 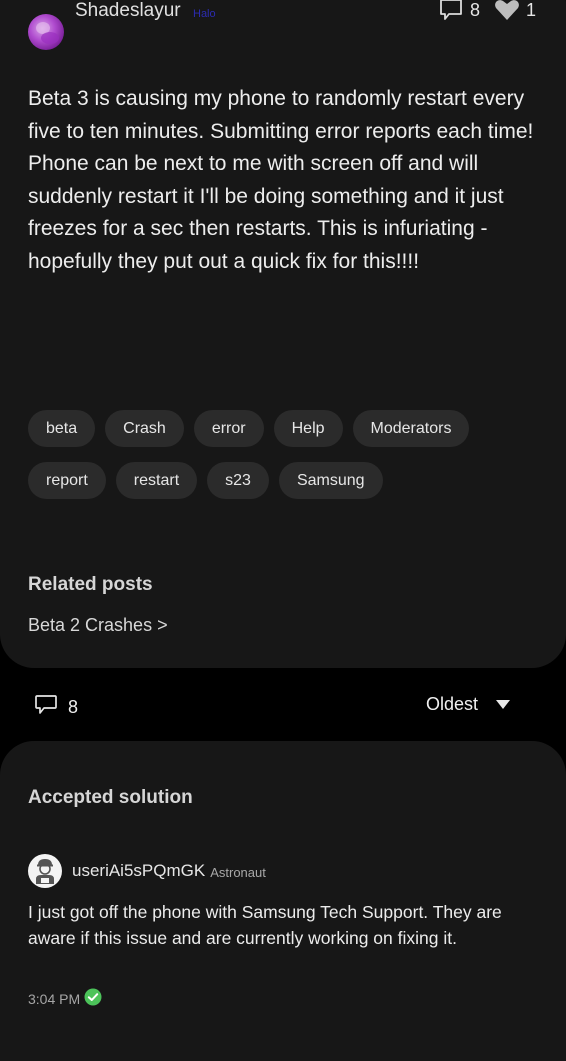 What do you see at coordinates (228, 428) in the screenshot?
I see `tag-chip: error` at bounding box center [228, 428].